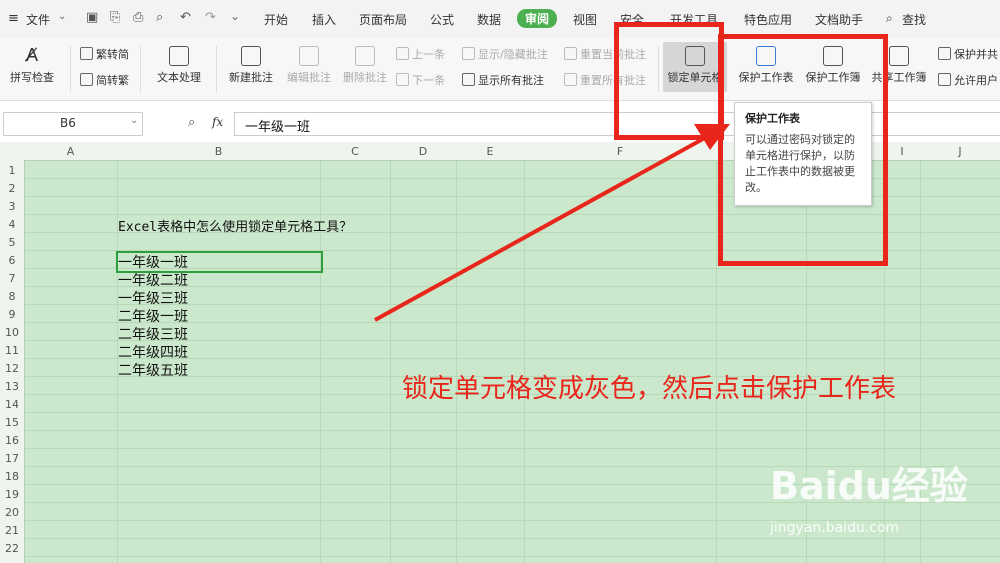  What do you see at coordinates (869, 486) in the screenshot?
I see `watermark-logo: Baidu经验` at bounding box center [869, 486].